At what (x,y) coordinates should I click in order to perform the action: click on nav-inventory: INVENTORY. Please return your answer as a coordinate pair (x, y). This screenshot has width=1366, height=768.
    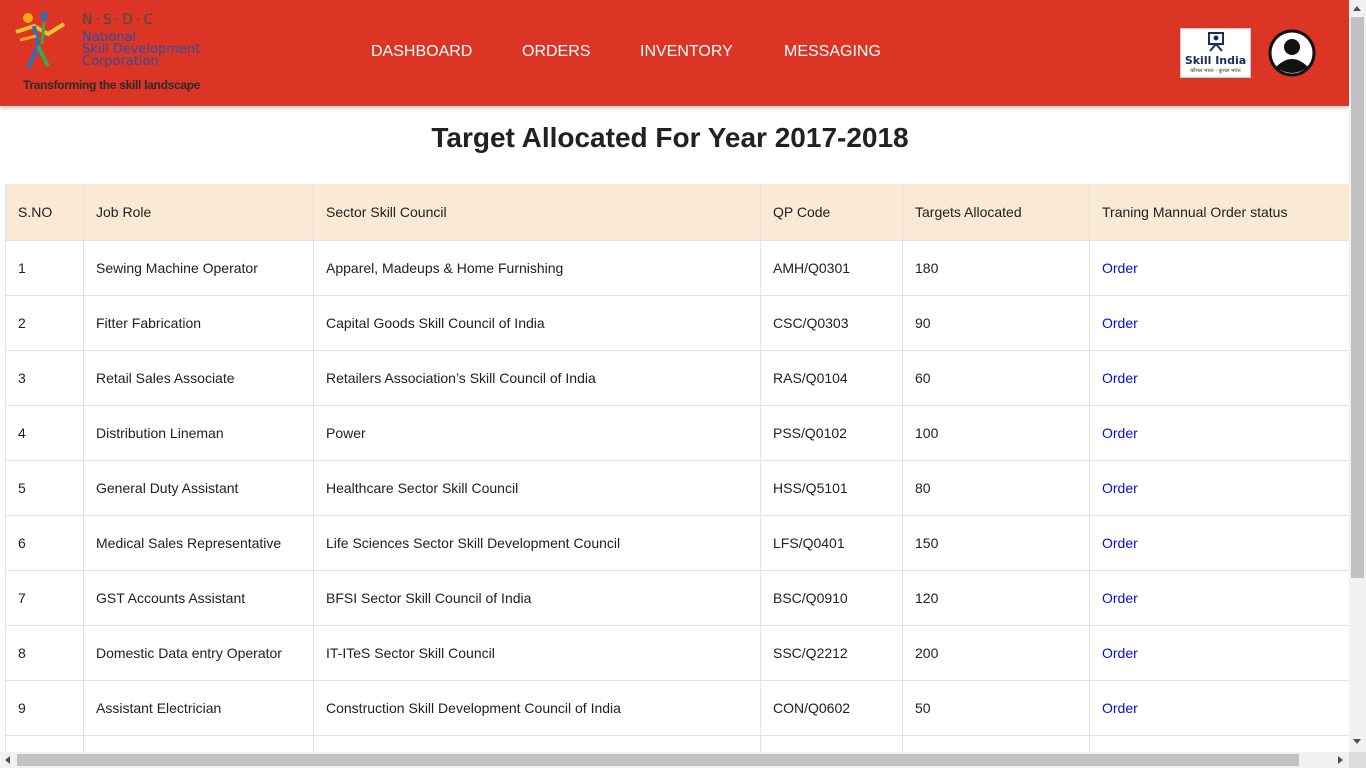
    Looking at the image, I should click on (686, 52).